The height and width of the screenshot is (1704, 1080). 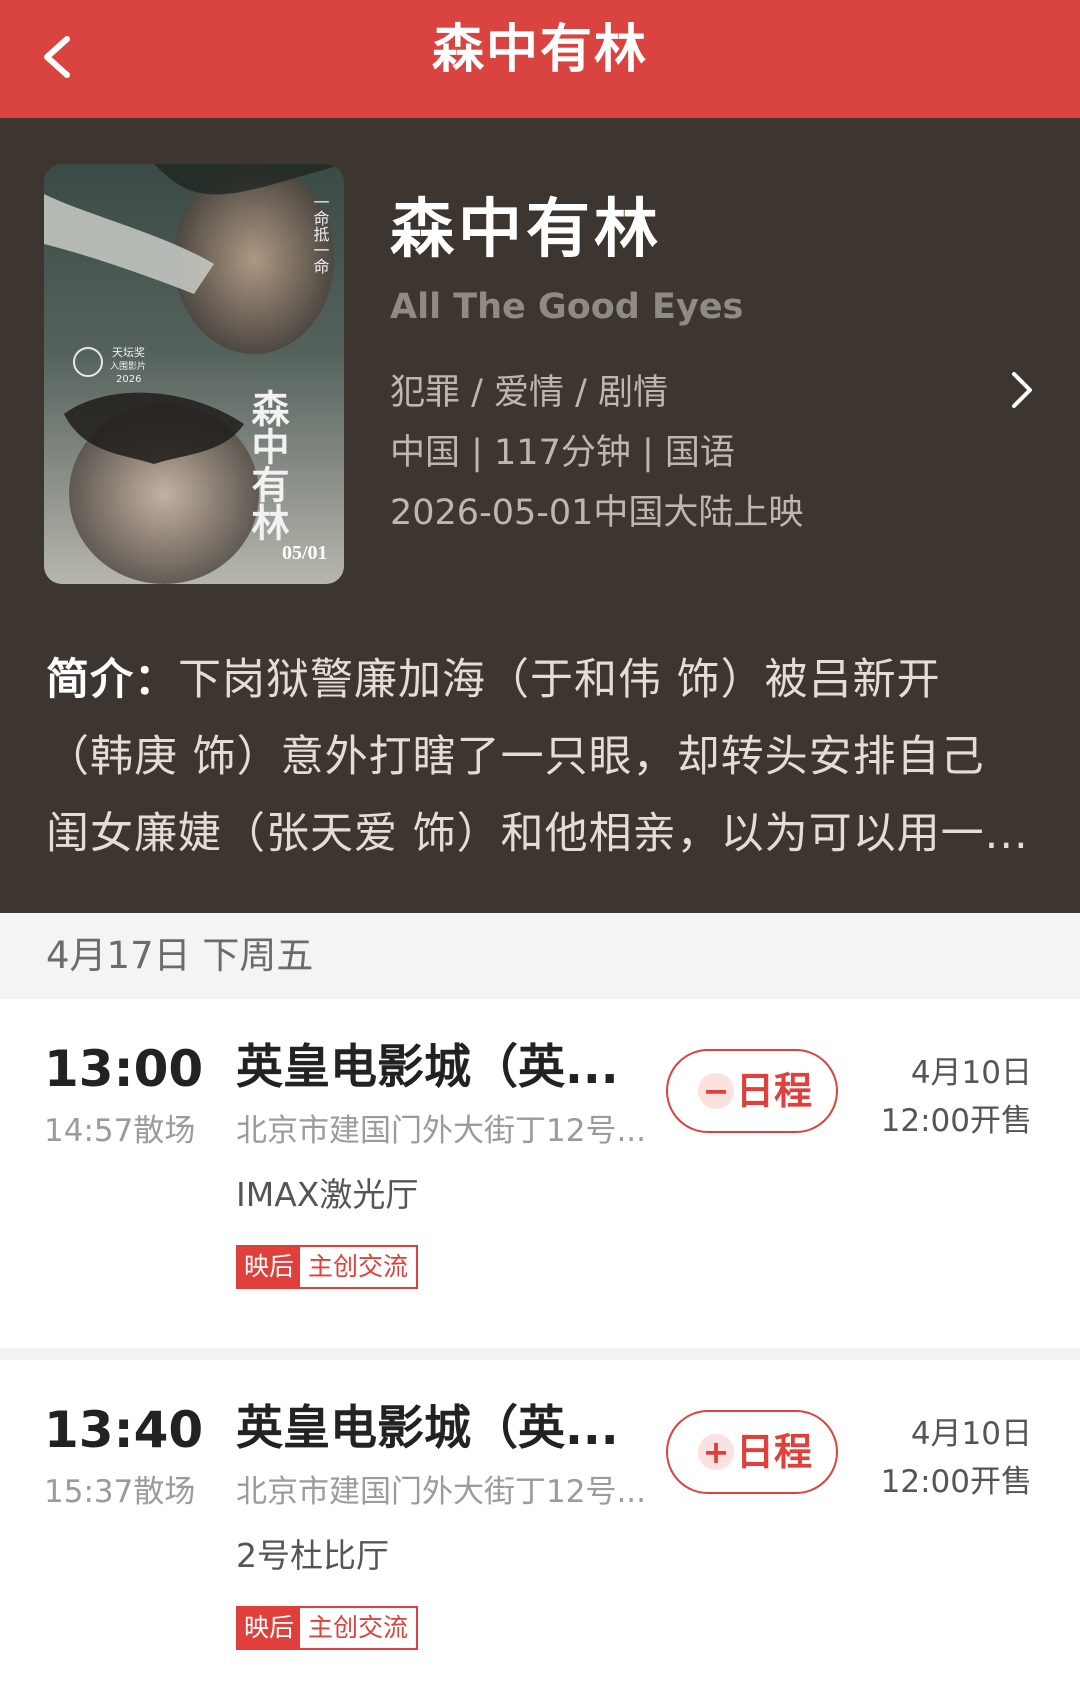 I want to click on date-header: 4月17日 下周五, so click(x=540, y=956).